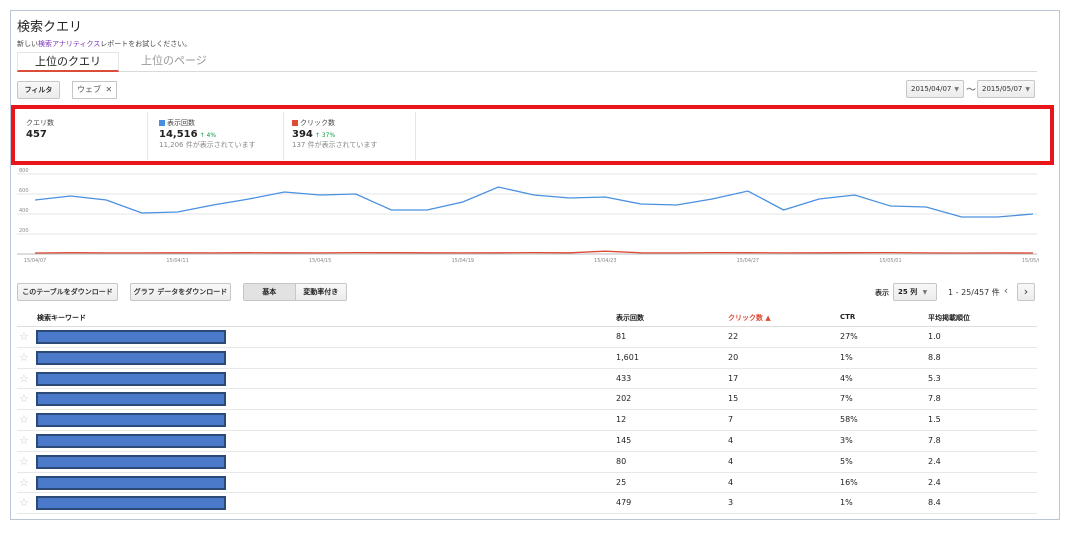  Describe the element at coordinates (527, 318) in the screenshot. I see `table-header: 検索キーワード 表示回数 クリック数 ▲ CTR 平均掲載順位` at that location.